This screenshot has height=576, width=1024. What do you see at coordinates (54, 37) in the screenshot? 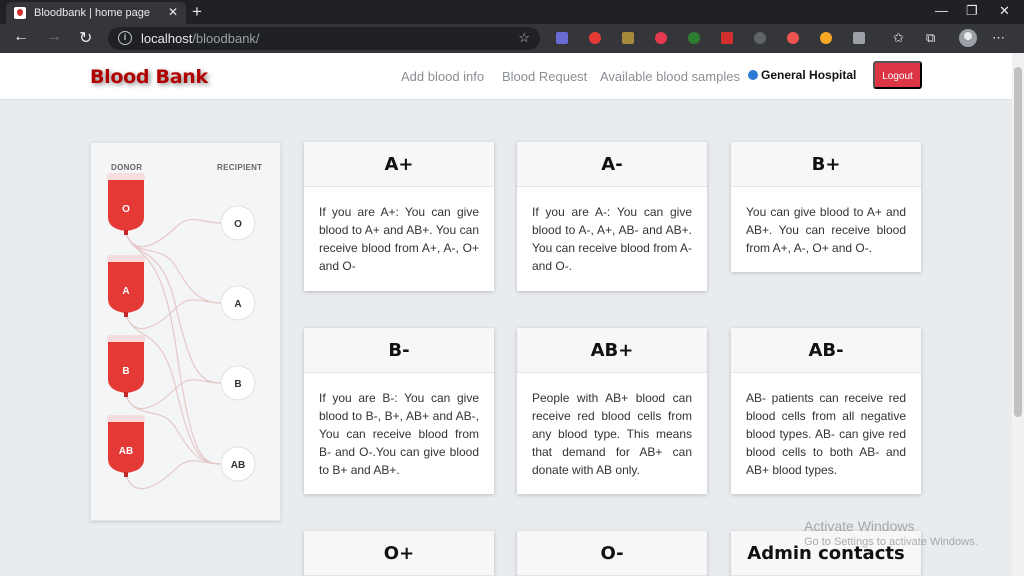
I see `forward-icon: →` at bounding box center [54, 37].